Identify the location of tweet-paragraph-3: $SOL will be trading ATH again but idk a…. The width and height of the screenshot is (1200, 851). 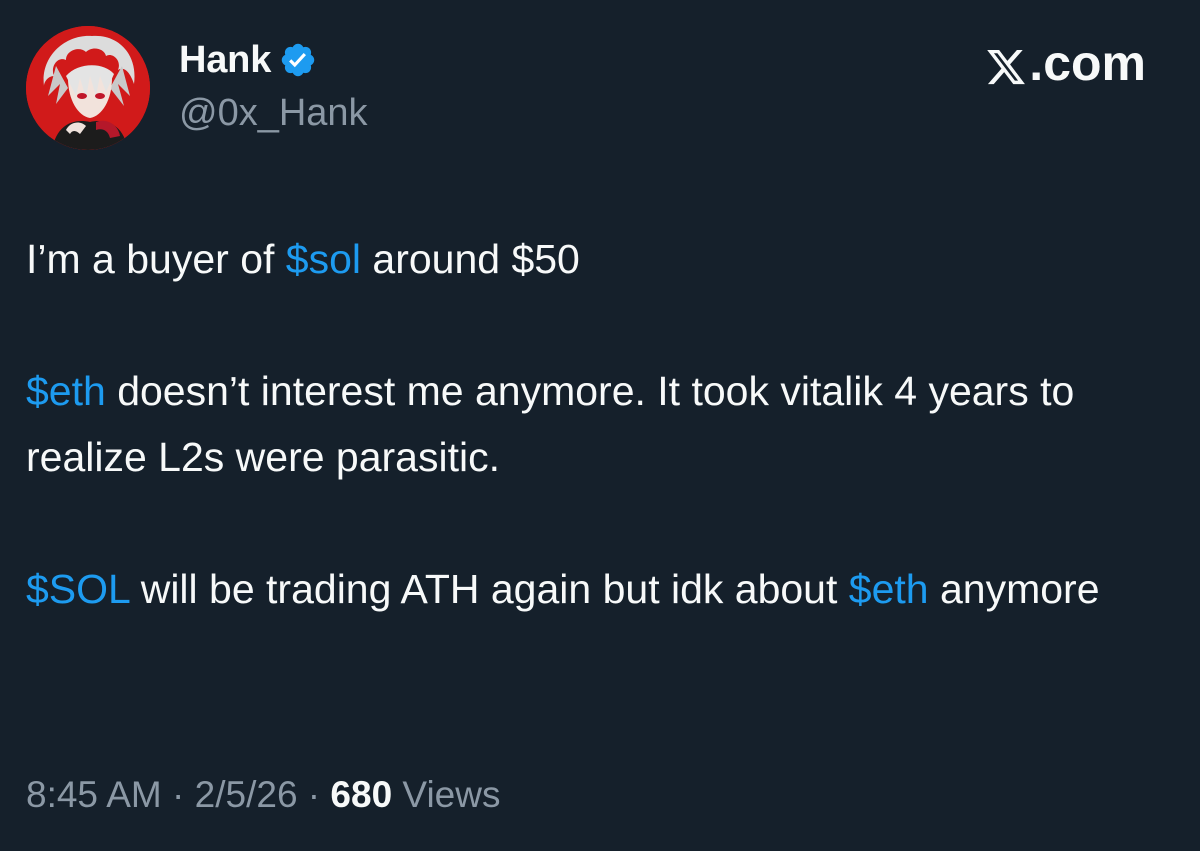
(601, 589).